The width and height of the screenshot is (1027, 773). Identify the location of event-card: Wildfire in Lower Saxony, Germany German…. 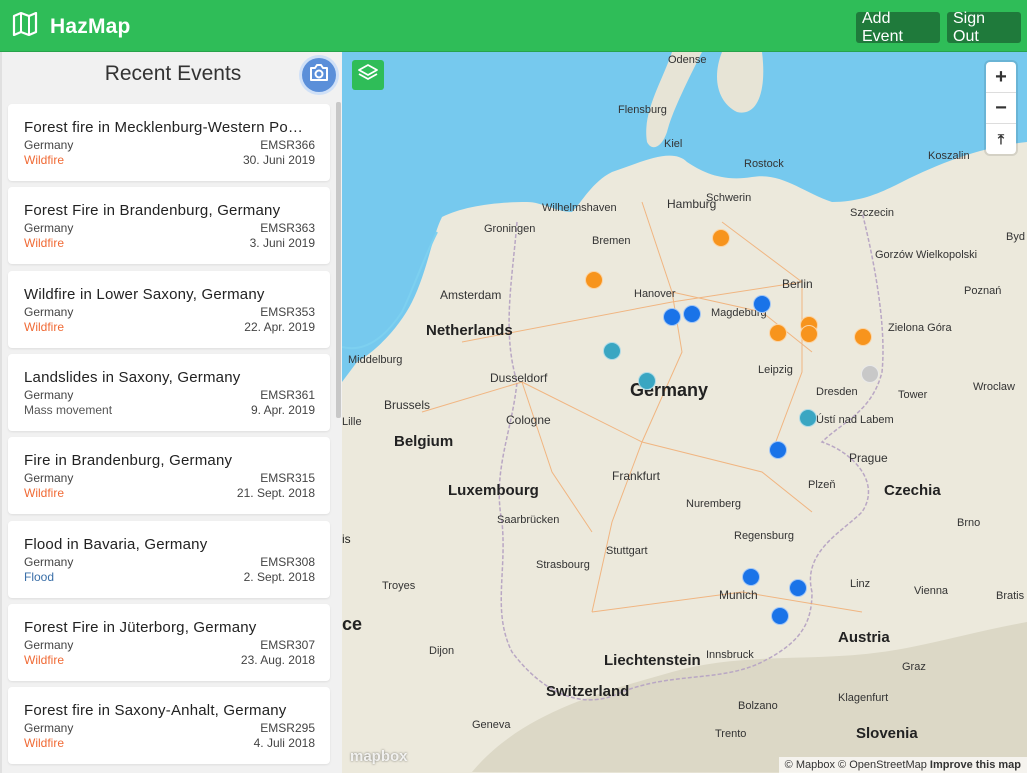
(169, 309).